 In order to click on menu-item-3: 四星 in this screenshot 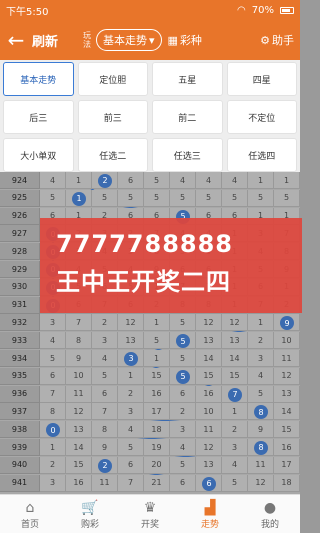, I will do `click(261, 79)`.